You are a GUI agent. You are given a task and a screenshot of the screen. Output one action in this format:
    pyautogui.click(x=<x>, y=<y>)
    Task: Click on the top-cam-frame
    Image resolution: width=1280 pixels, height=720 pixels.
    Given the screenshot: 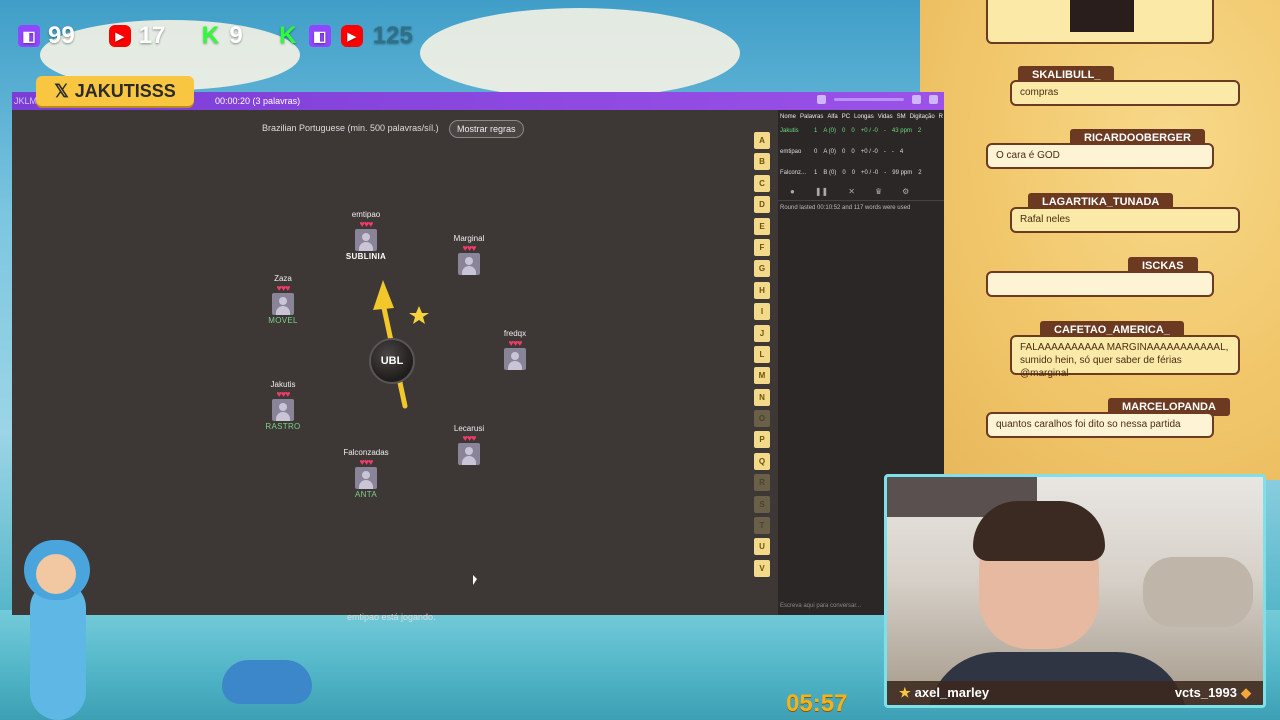 What is the action you would take?
    pyautogui.click(x=1100, y=22)
    